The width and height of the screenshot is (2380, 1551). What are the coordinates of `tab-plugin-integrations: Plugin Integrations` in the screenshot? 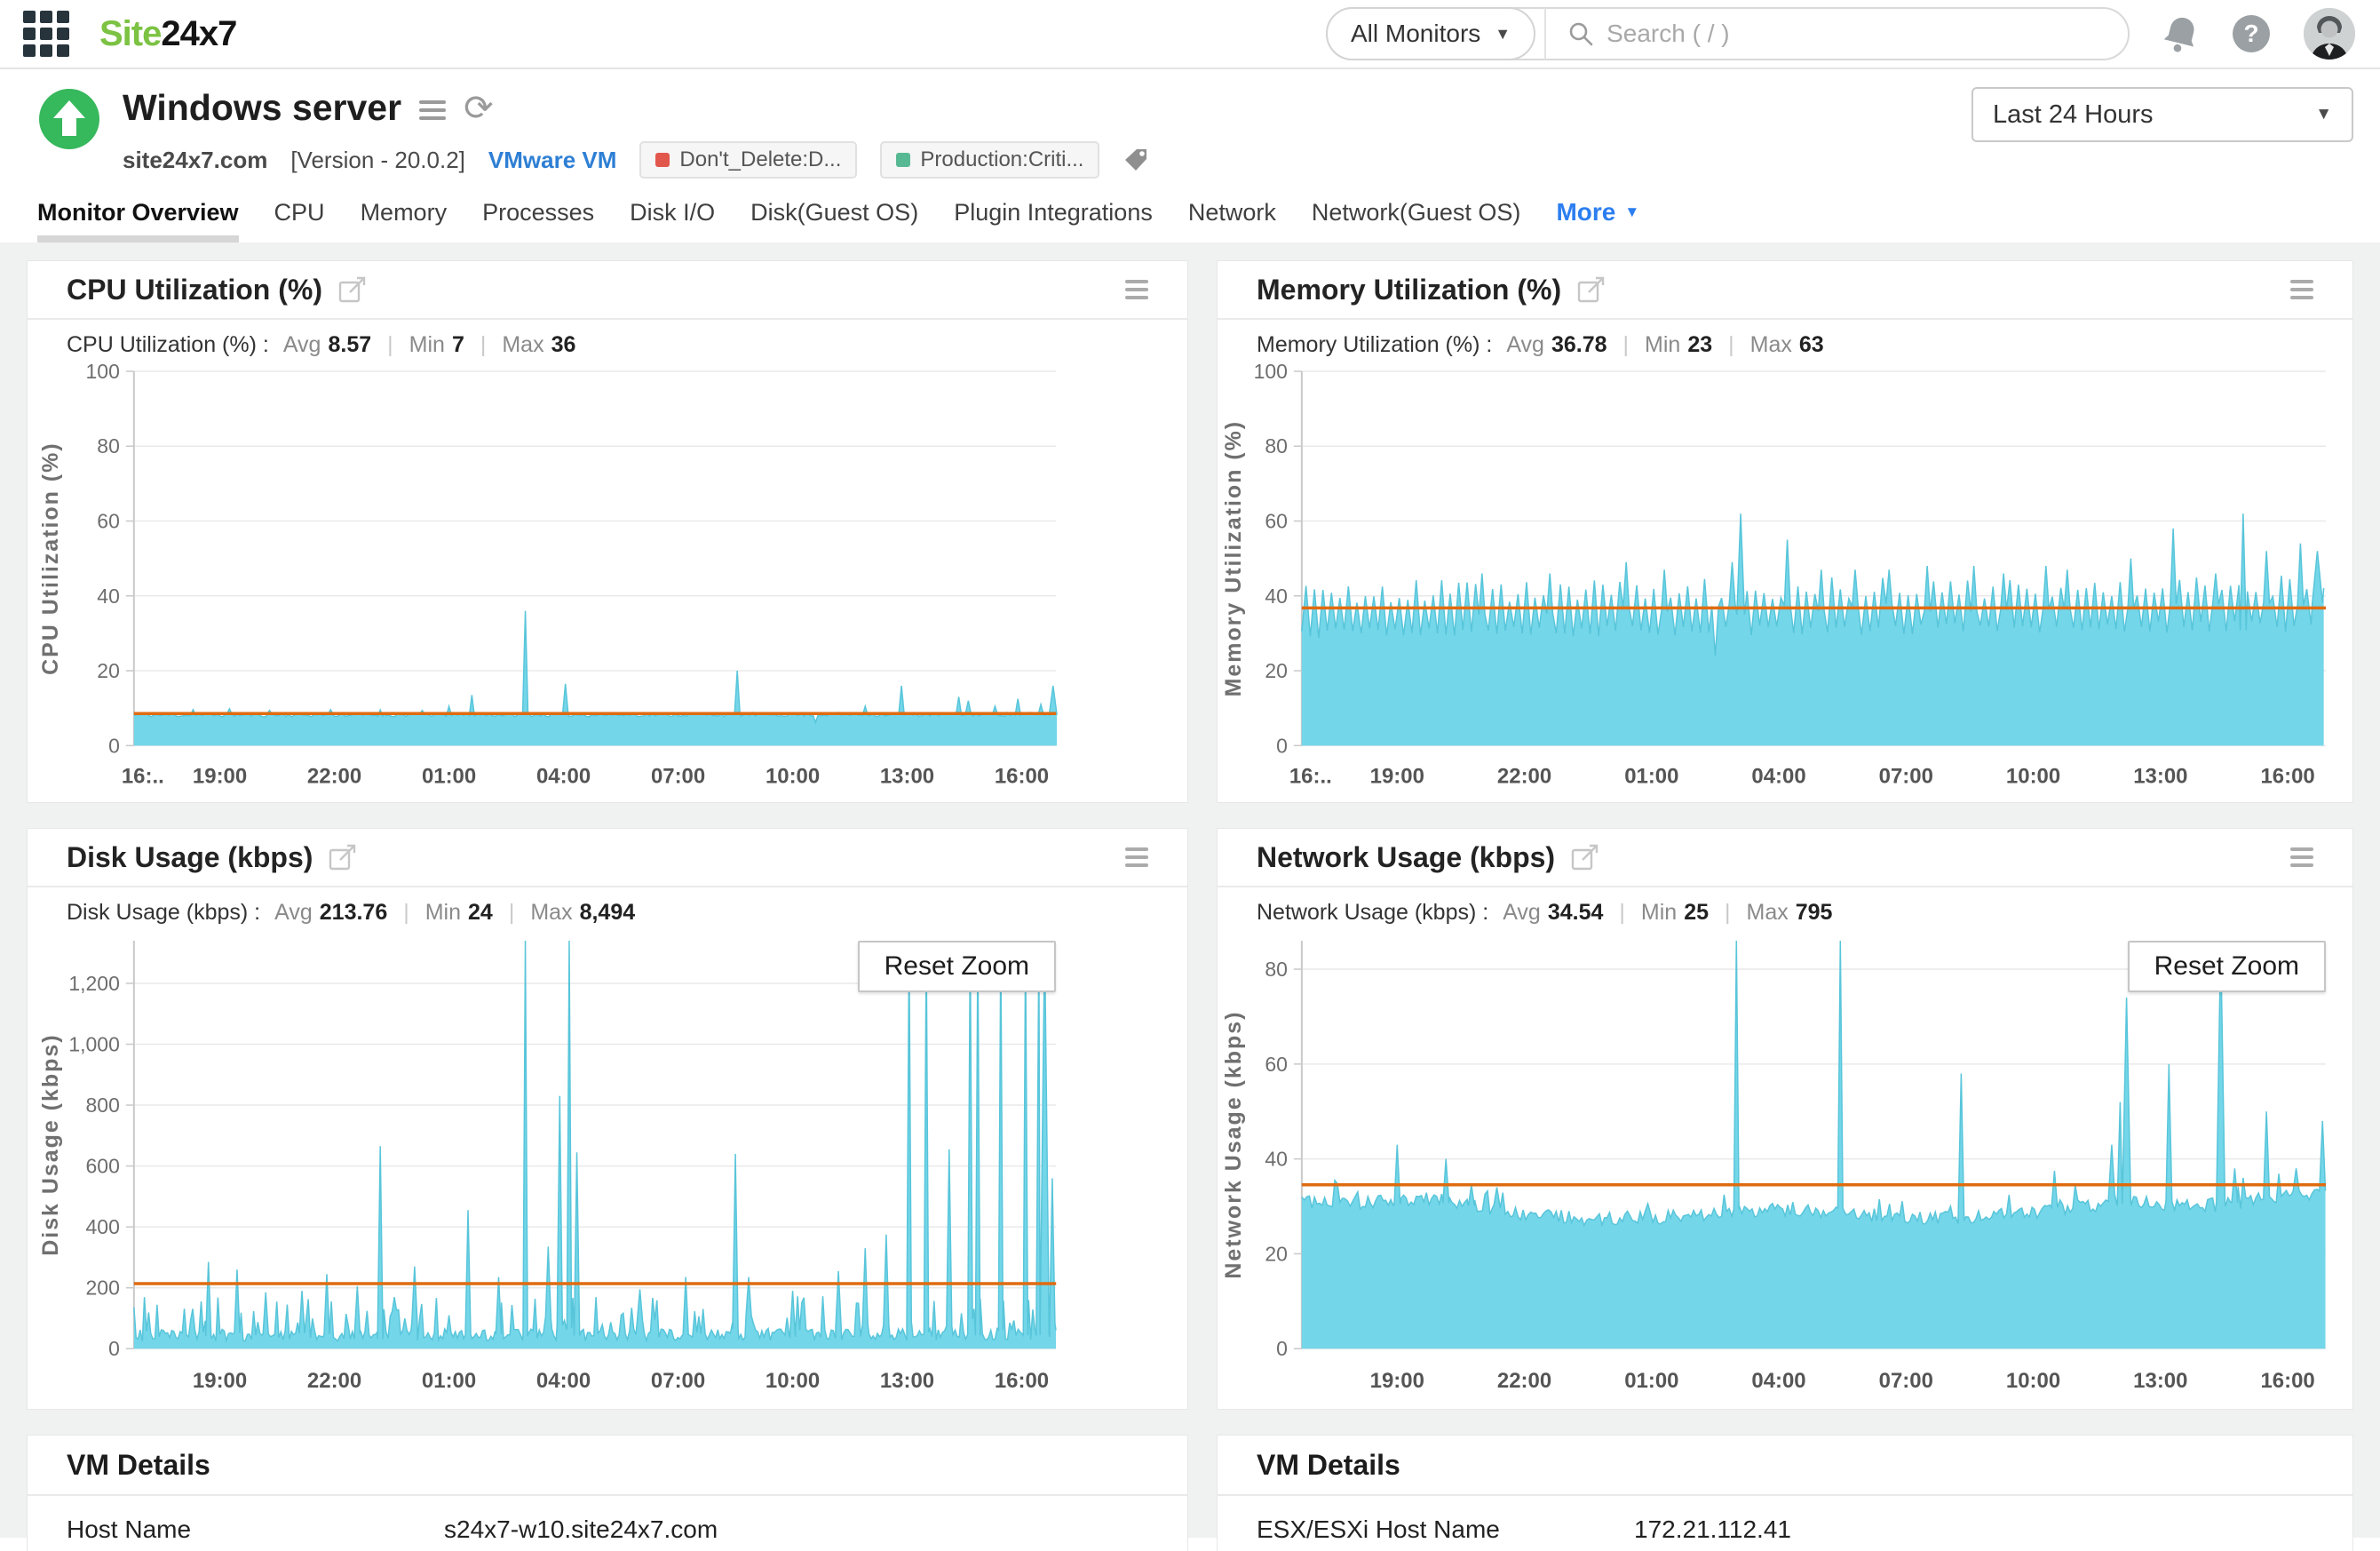 It's located at (1053, 221).